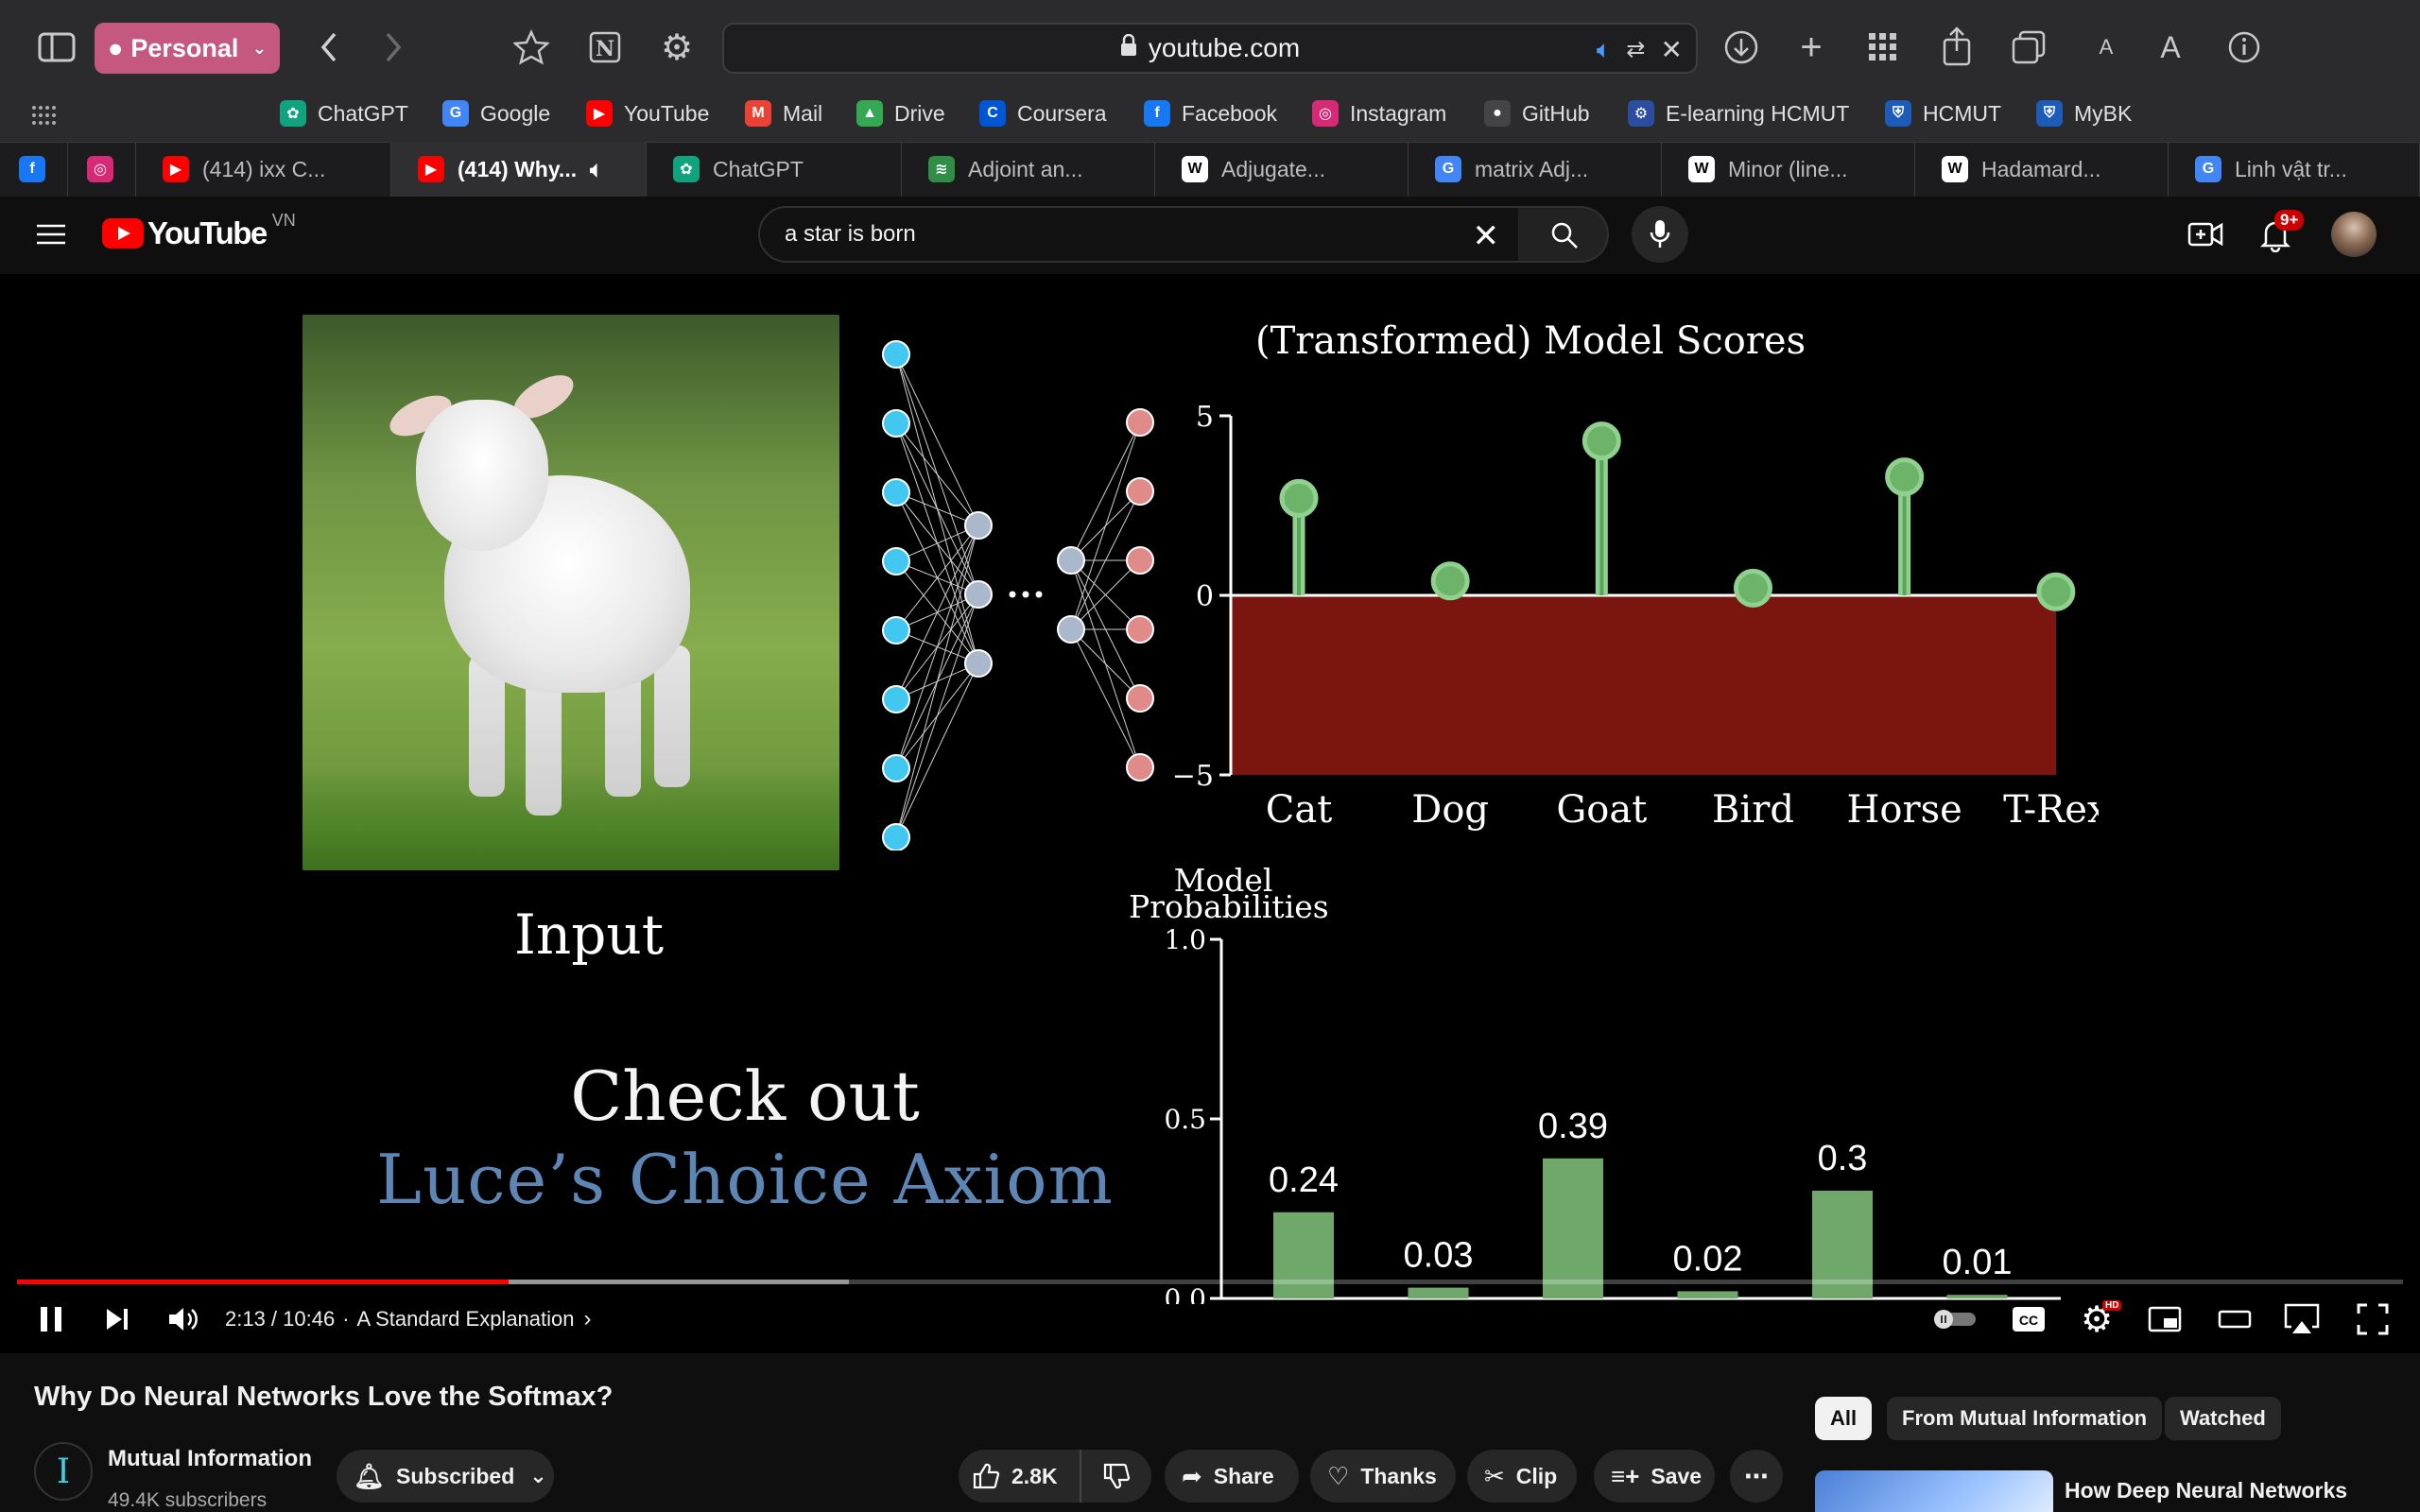 This screenshot has height=1512, width=2420. I want to click on bookmark-favicon-icon: M, so click(758, 113).